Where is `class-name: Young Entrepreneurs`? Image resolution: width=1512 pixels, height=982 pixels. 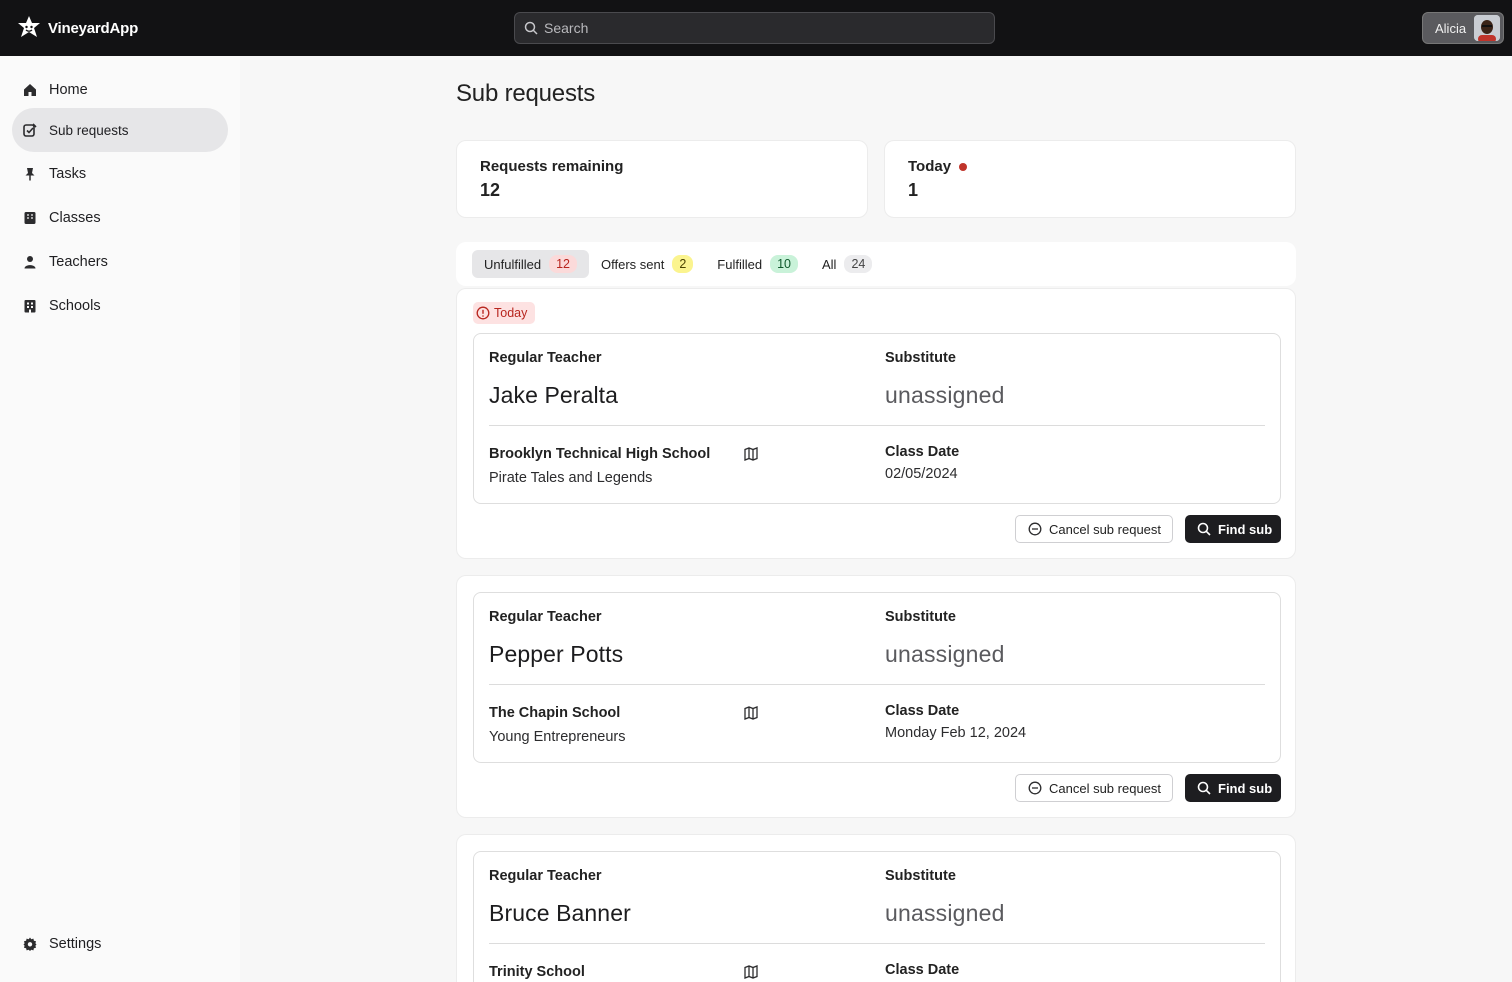
class-name: Young Entrepreneurs is located at coordinates (557, 737).